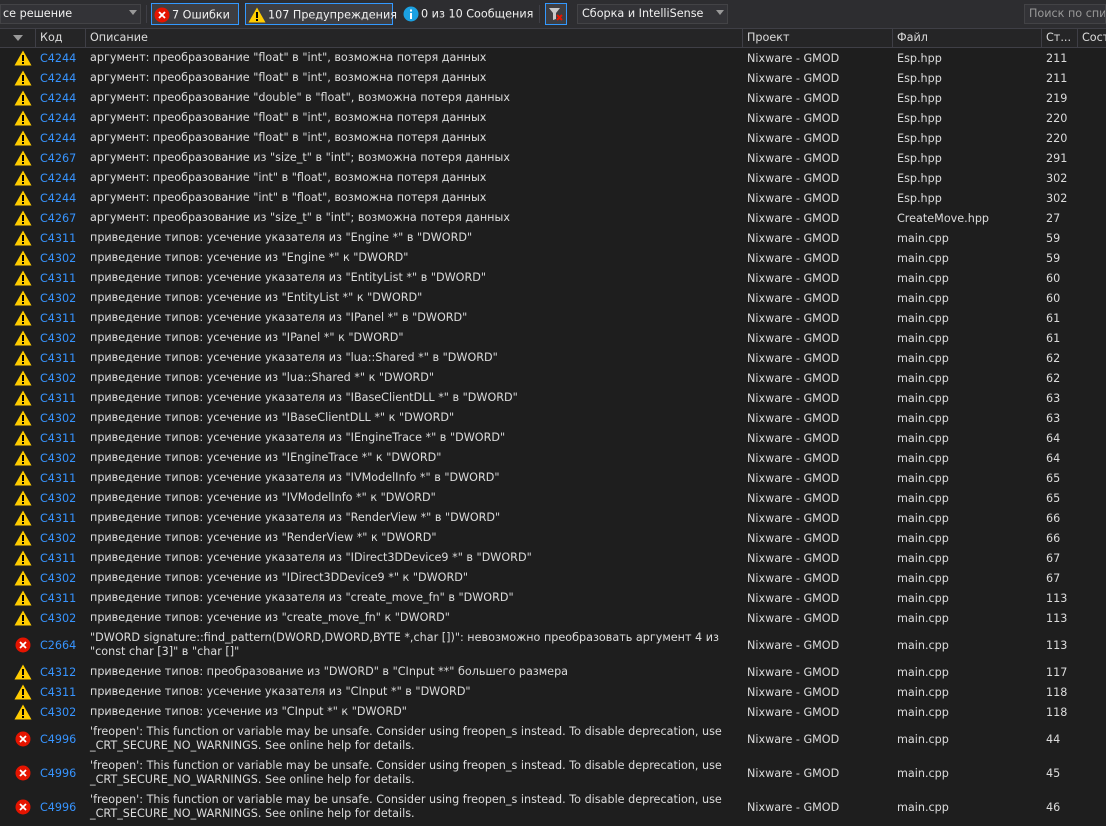  I want to click on column-header-description: Описание, so click(414, 38).